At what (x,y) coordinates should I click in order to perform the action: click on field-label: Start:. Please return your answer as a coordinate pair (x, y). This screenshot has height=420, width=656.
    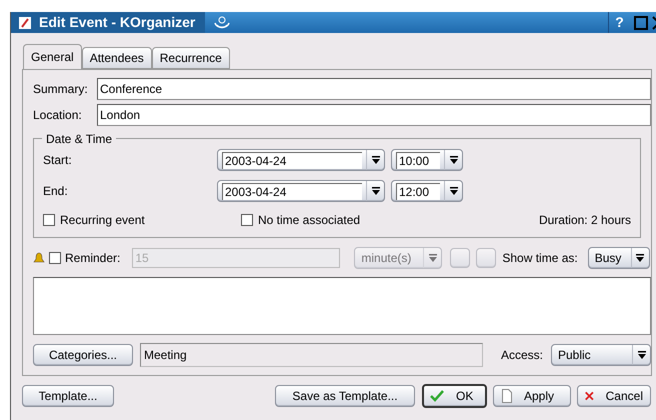
    Looking at the image, I should click on (58, 160).